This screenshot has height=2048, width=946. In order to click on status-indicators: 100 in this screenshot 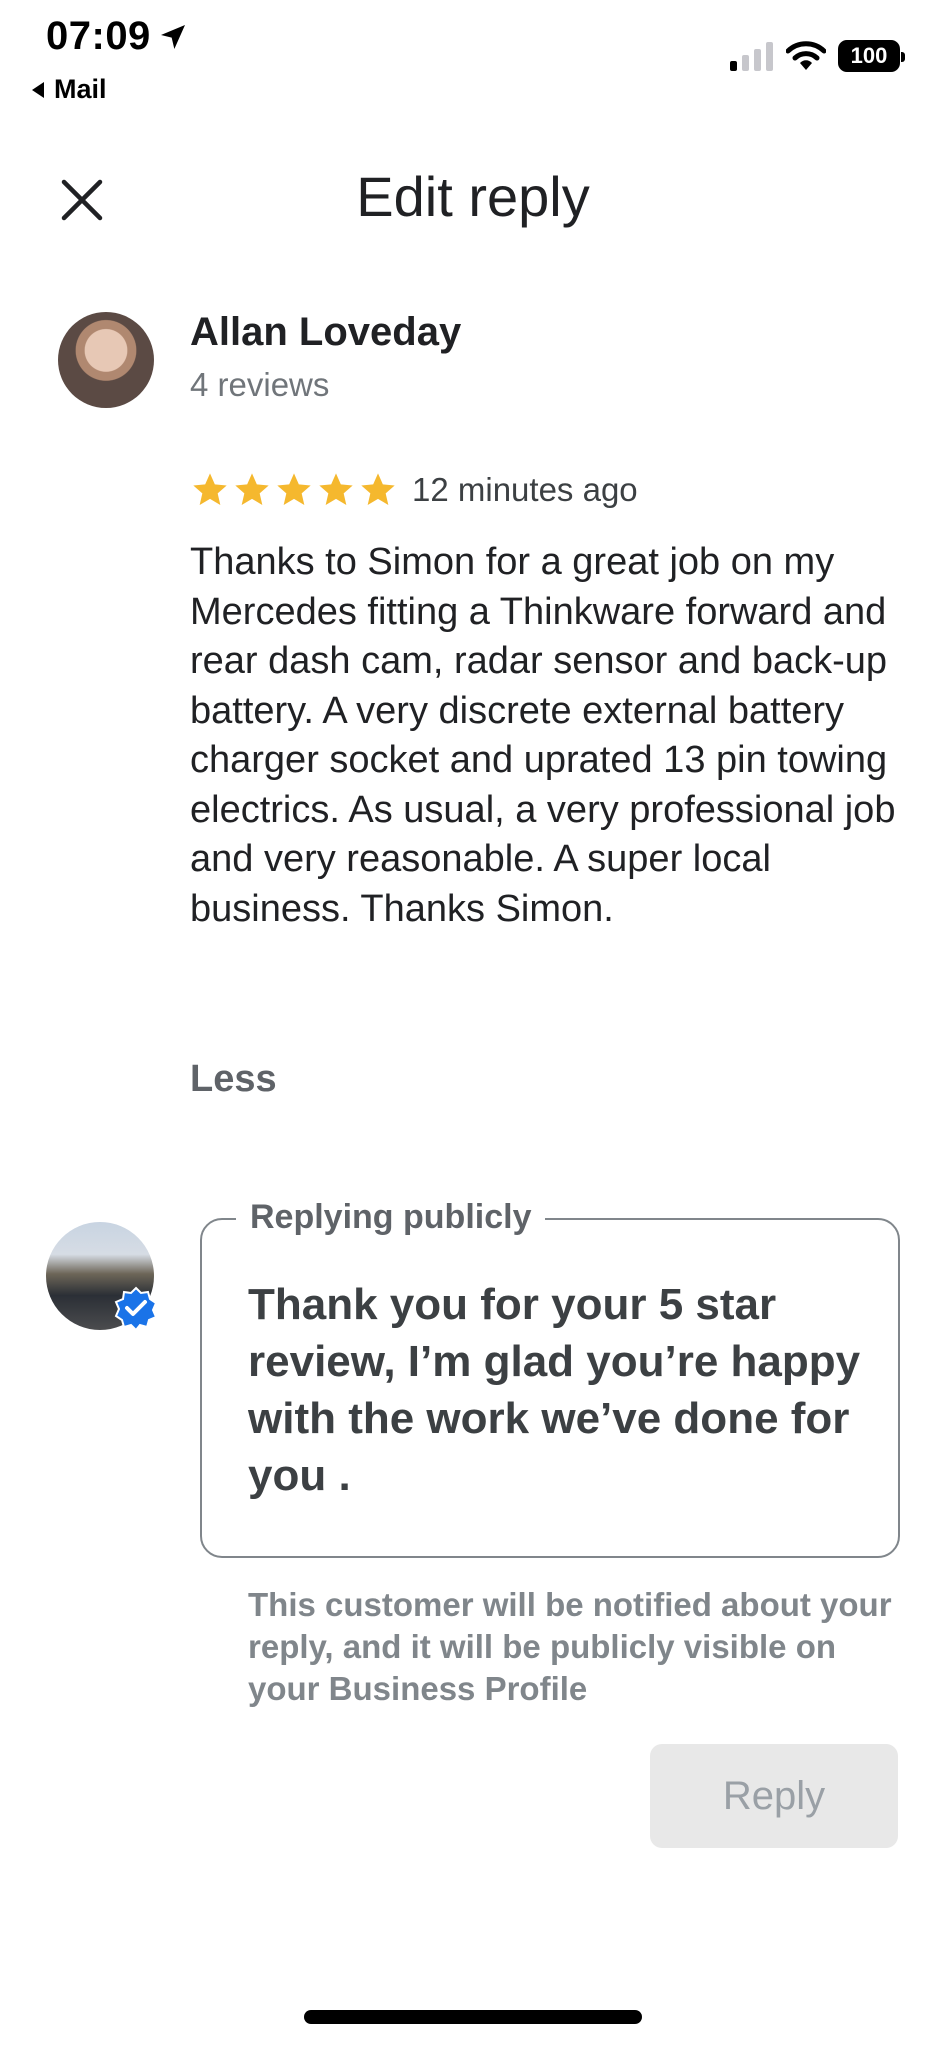, I will do `click(817, 56)`.